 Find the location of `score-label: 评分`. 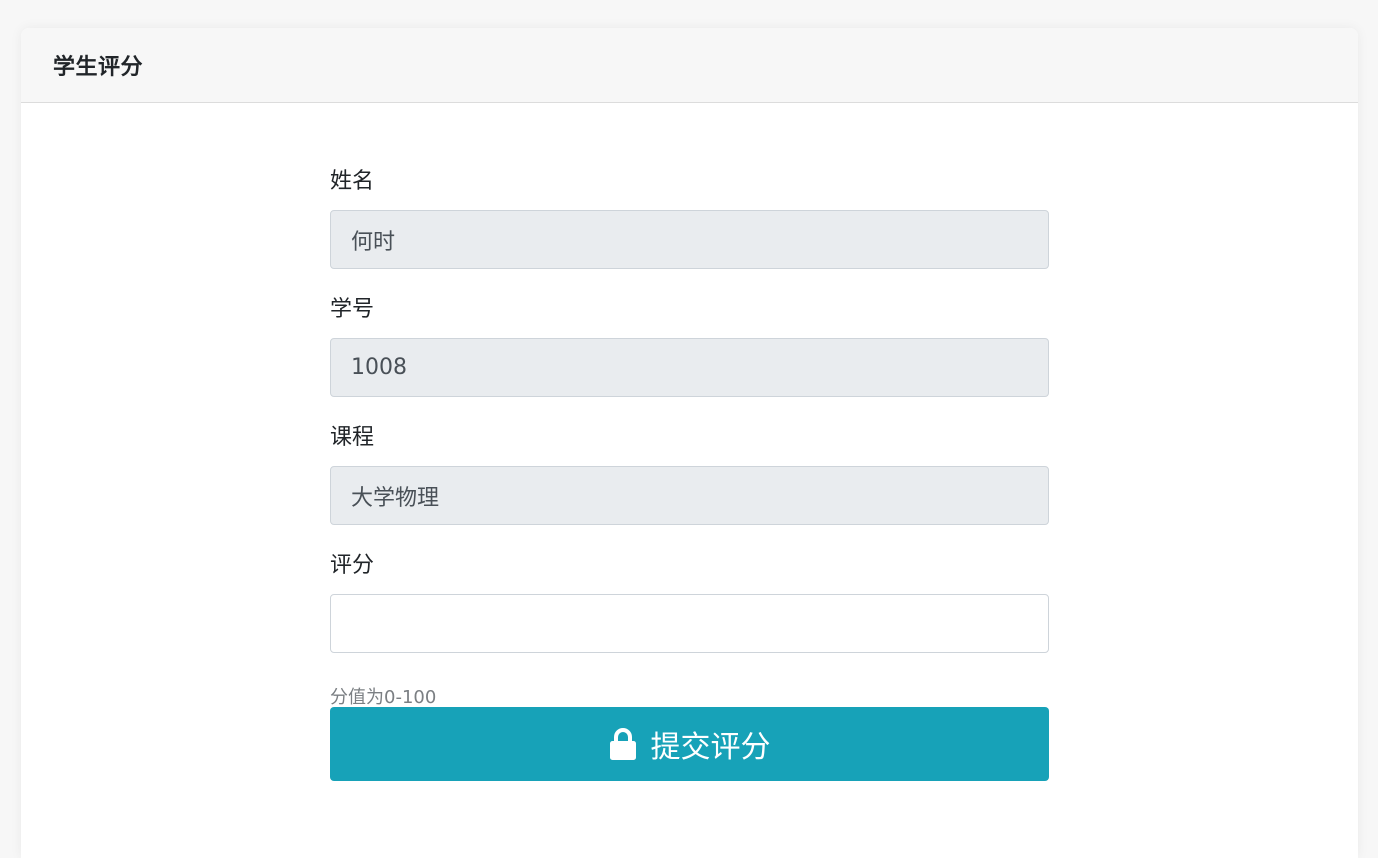

score-label: 评分 is located at coordinates (352, 565).